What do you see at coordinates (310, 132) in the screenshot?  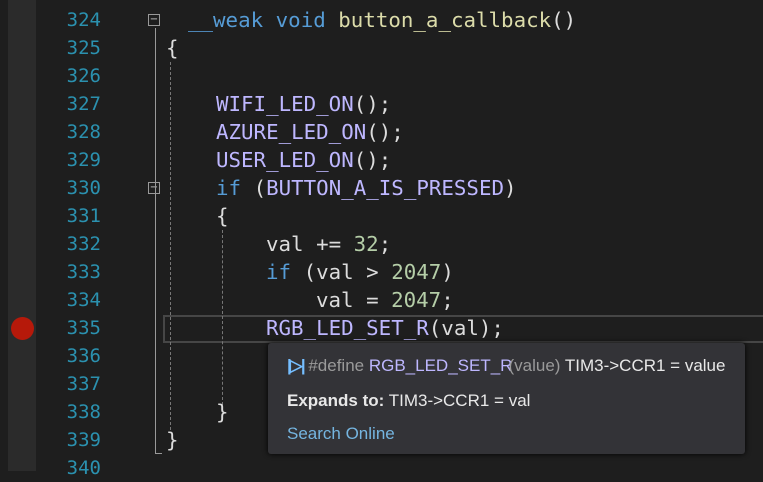 I see `code-line-328: AZURE_LED_ON();` at bounding box center [310, 132].